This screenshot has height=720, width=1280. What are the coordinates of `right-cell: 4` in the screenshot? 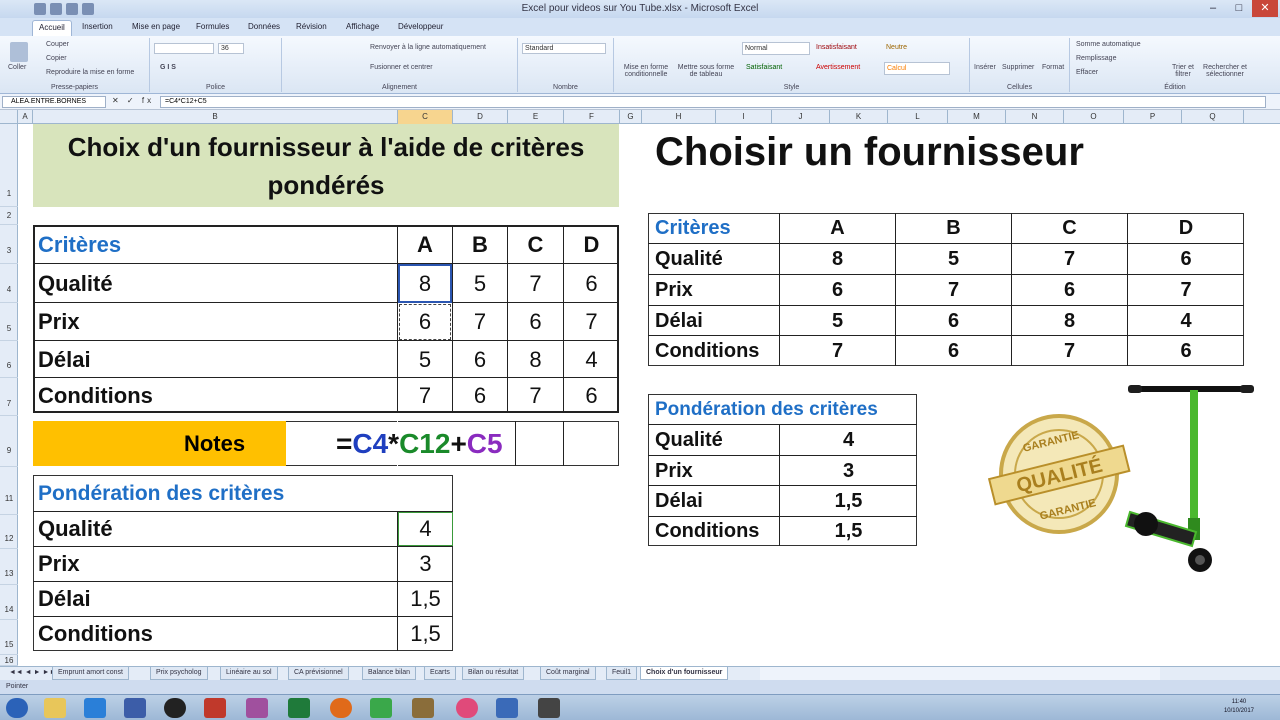 It's located at (1186, 321).